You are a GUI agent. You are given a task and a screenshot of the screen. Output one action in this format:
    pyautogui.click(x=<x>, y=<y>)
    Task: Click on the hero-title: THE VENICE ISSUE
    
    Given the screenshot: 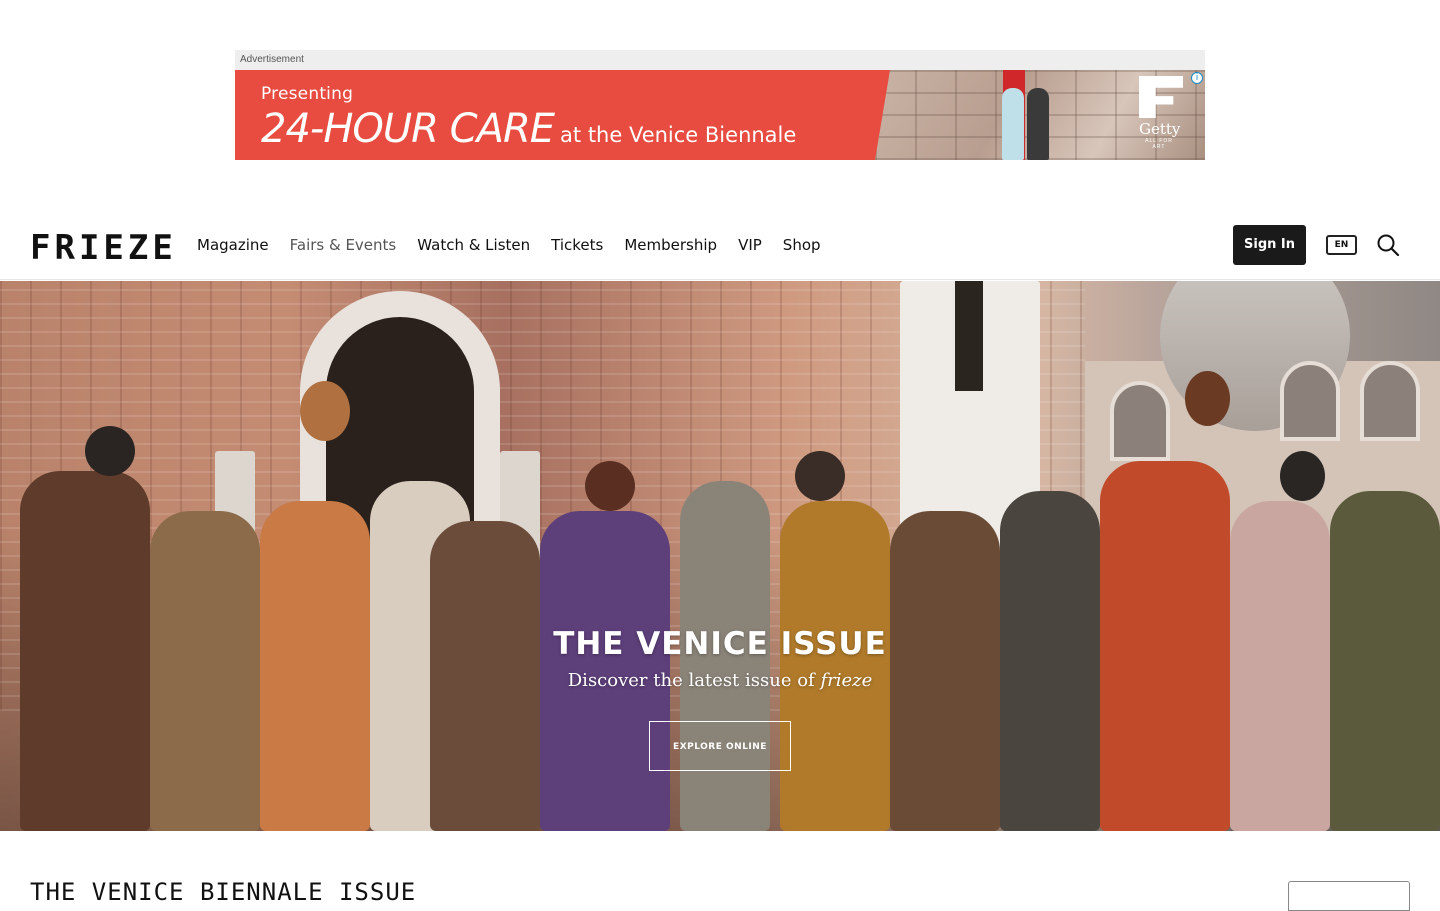 What is the action you would take?
    pyautogui.click(x=720, y=644)
    